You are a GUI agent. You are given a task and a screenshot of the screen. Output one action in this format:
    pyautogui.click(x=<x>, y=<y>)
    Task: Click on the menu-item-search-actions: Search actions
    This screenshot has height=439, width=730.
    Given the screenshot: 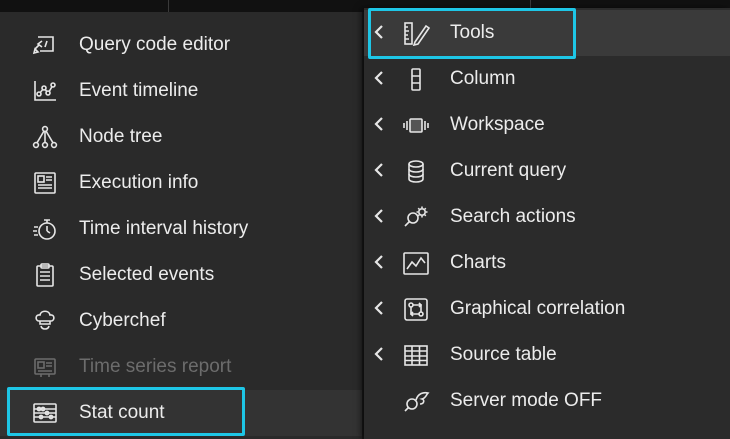 What is the action you would take?
    pyautogui.click(x=547, y=217)
    